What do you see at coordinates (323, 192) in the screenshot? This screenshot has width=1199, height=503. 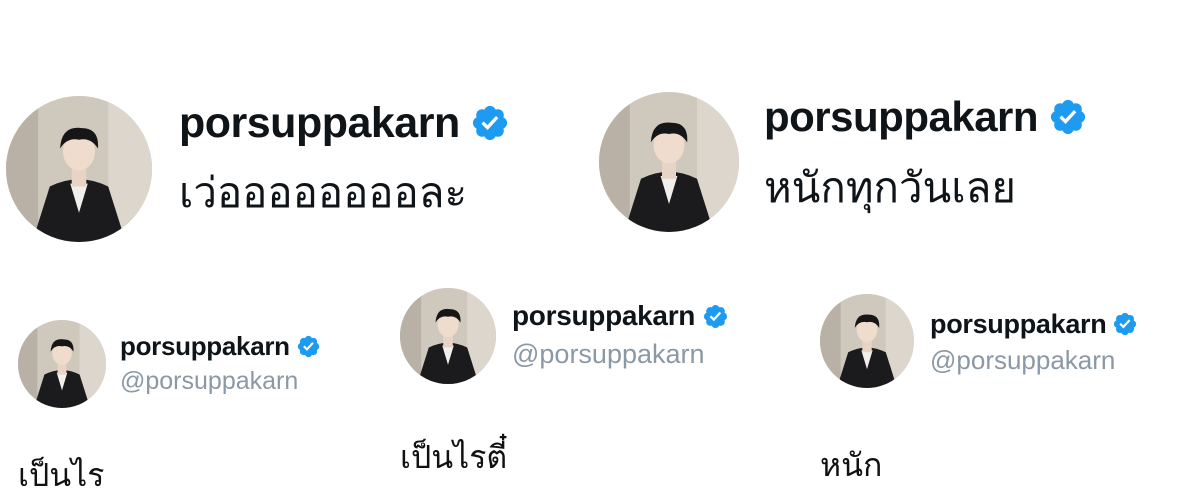 I see `post-text: เว่ออออออออละ` at bounding box center [323, 192].